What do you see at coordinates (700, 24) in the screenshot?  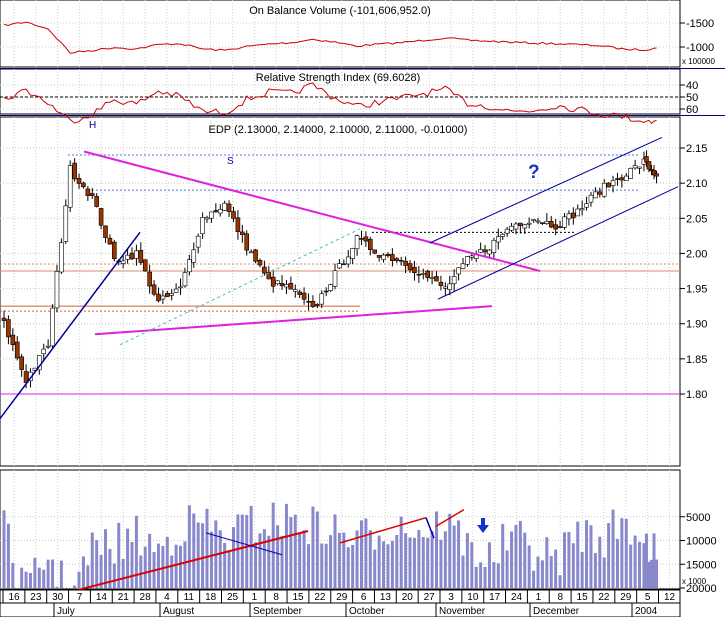 I see `obv-tick-label: -1500` at bounding box center [700, 24].